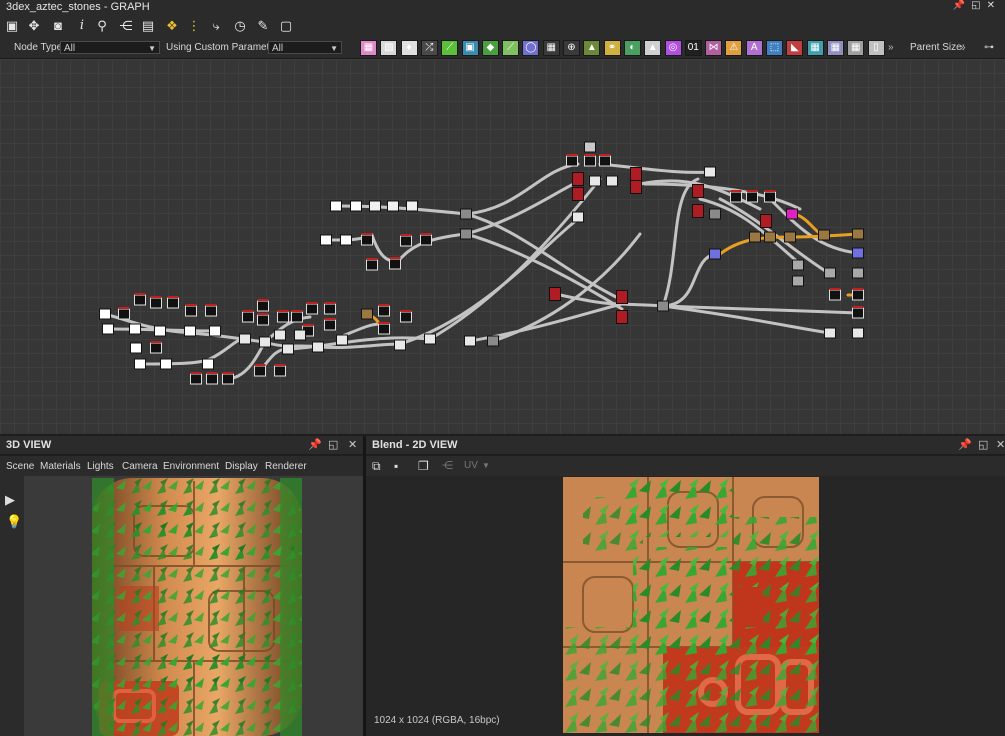  What do you see at coordinates (815, 48) in the screenshot?
I see `uv-icon: ▦` at bounding box center [815, 48].